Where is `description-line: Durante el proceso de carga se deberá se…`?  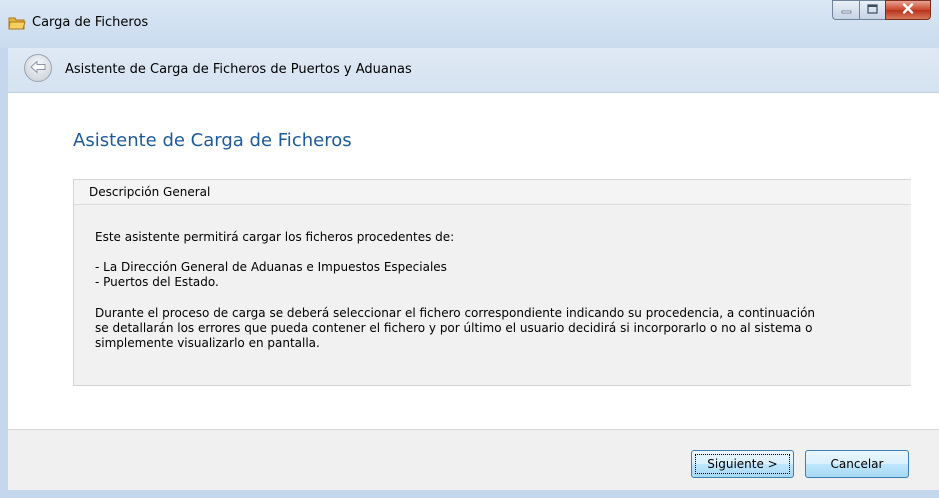 description-line: Durante el proceso de carga se deberá se… is located at coordinates (455, 313).